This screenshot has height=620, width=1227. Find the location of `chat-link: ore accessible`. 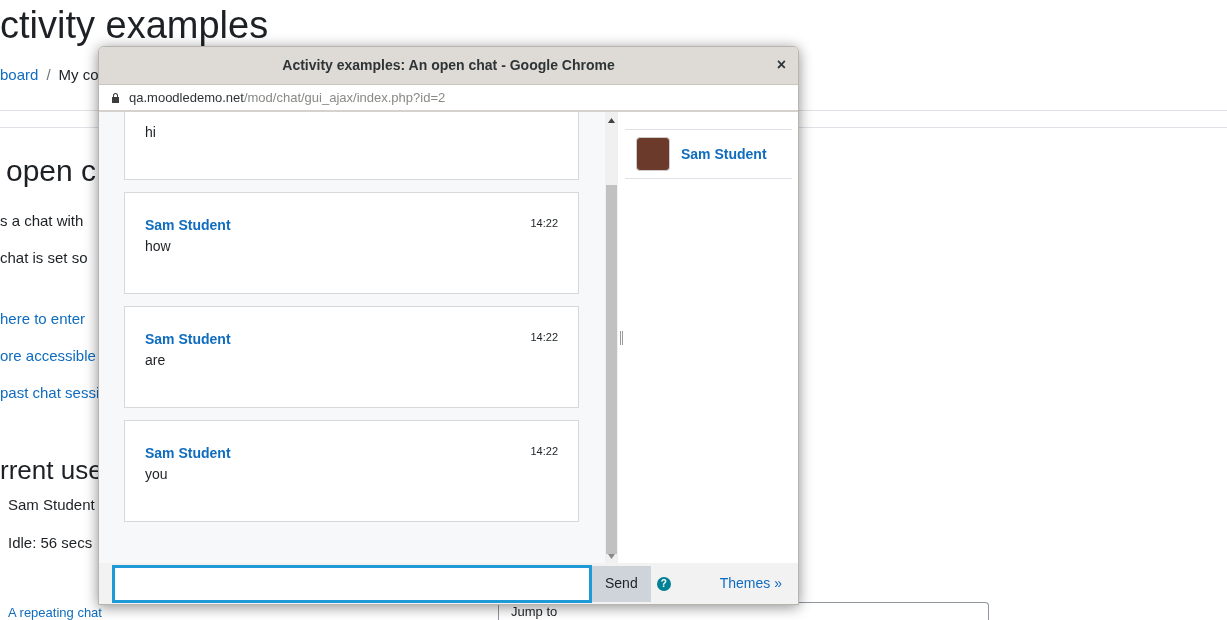

chat-link: ore accessible is located at coordinates (48, 356).